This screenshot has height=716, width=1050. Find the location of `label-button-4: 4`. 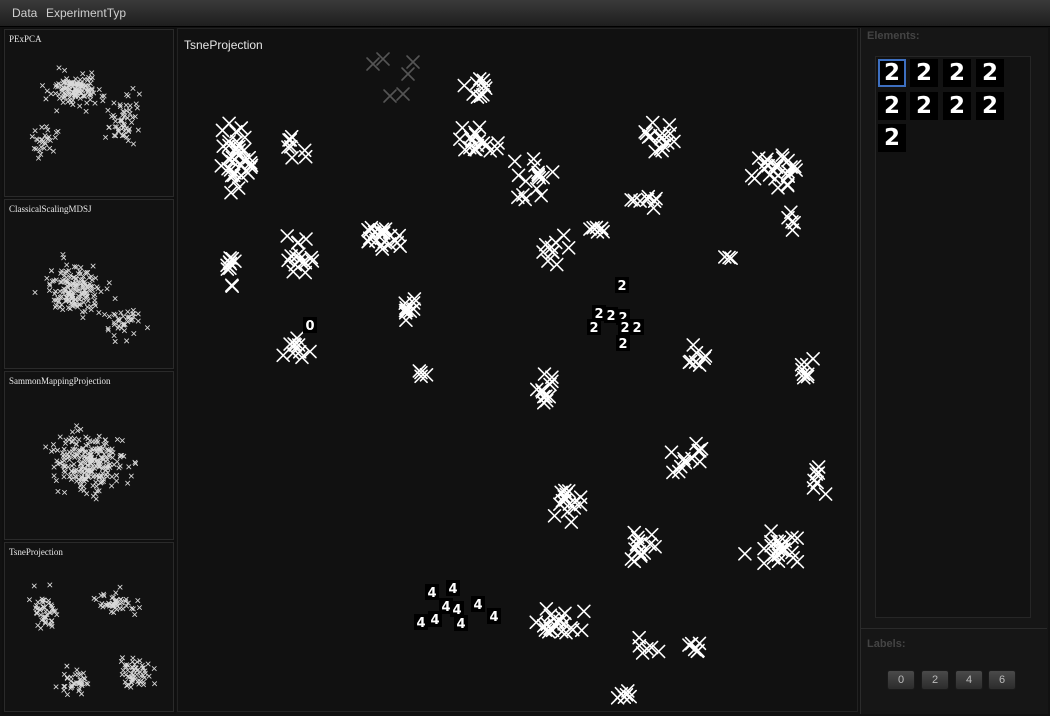

label-button-4: 4 is located at coordinates (969, 680).